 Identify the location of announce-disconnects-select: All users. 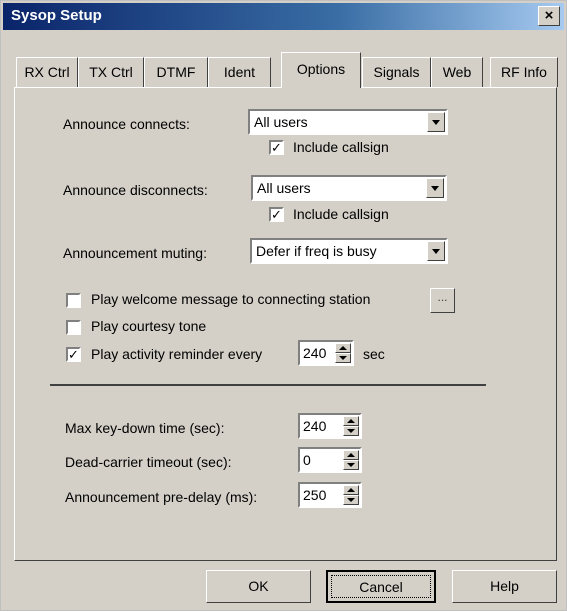
(349, 188).